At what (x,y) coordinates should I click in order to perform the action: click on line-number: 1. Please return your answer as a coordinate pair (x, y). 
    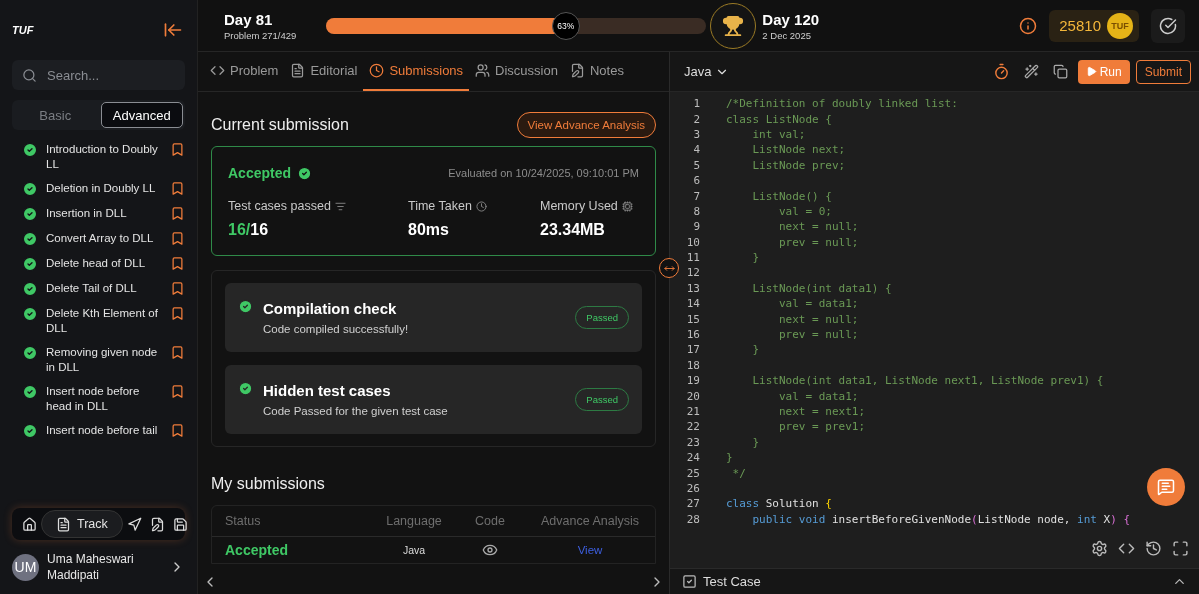
    Looking at the image, I should click on (696, 104).